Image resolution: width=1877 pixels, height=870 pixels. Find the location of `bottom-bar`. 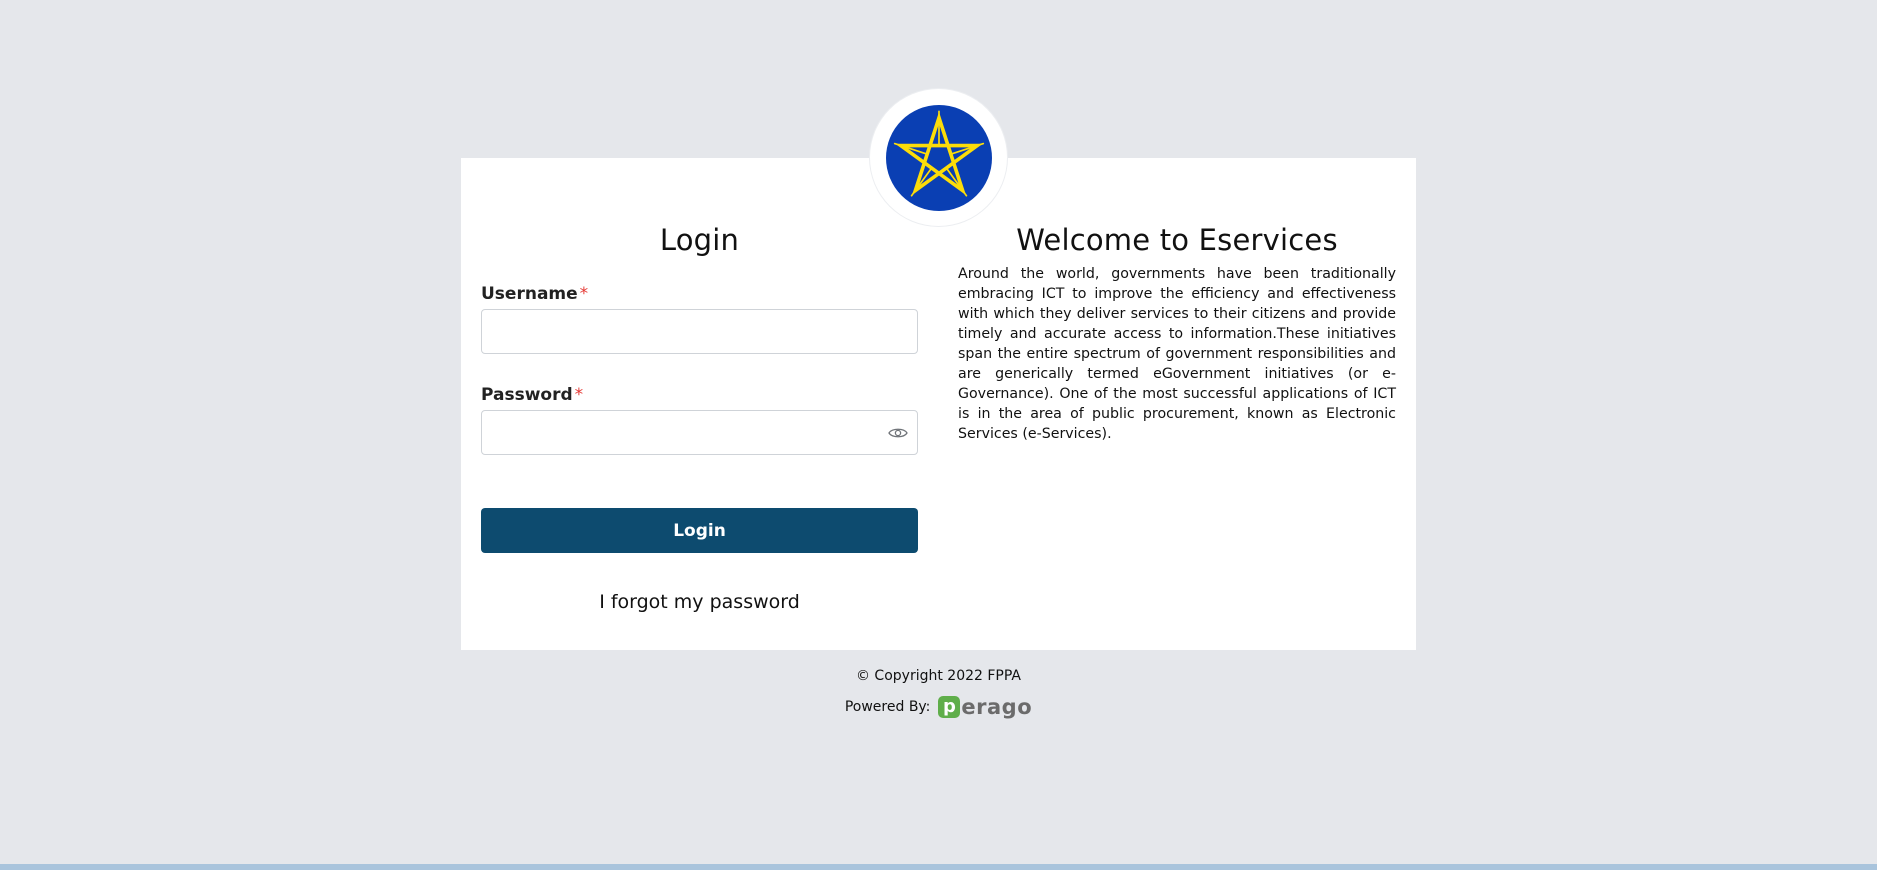

bottom-bar is located at coordinates (938, 867).